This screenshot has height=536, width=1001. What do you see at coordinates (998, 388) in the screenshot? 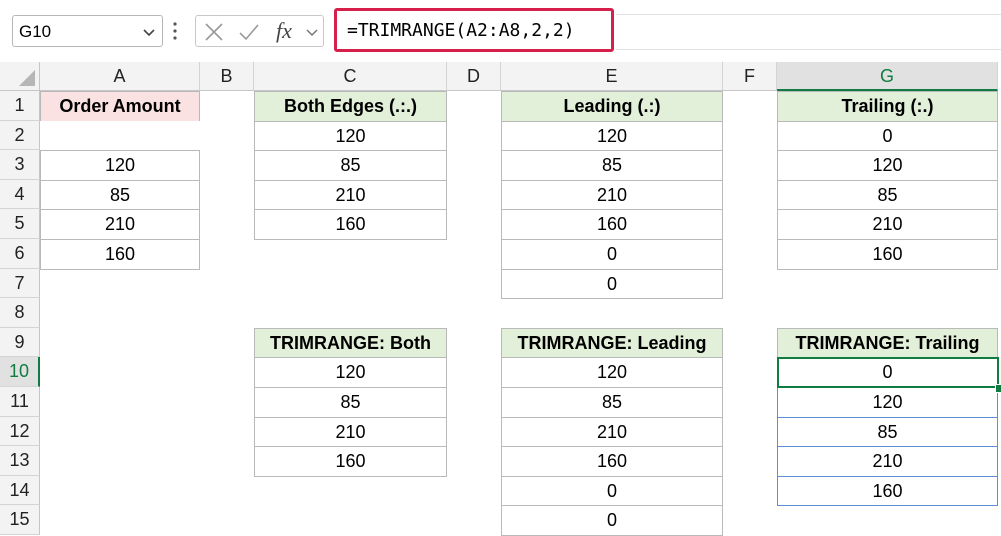
I see `fill-handle` at bounding box center [998, 388].